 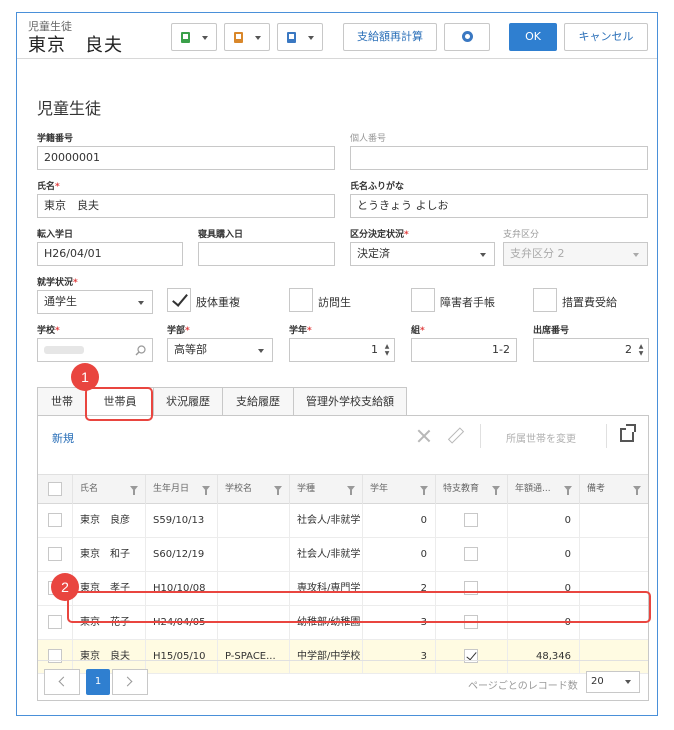 What do you see at coordinates (55, 235) in the screenshot?
I see `transfer-date-label: 転入学日` at bounding box center [55, 235].